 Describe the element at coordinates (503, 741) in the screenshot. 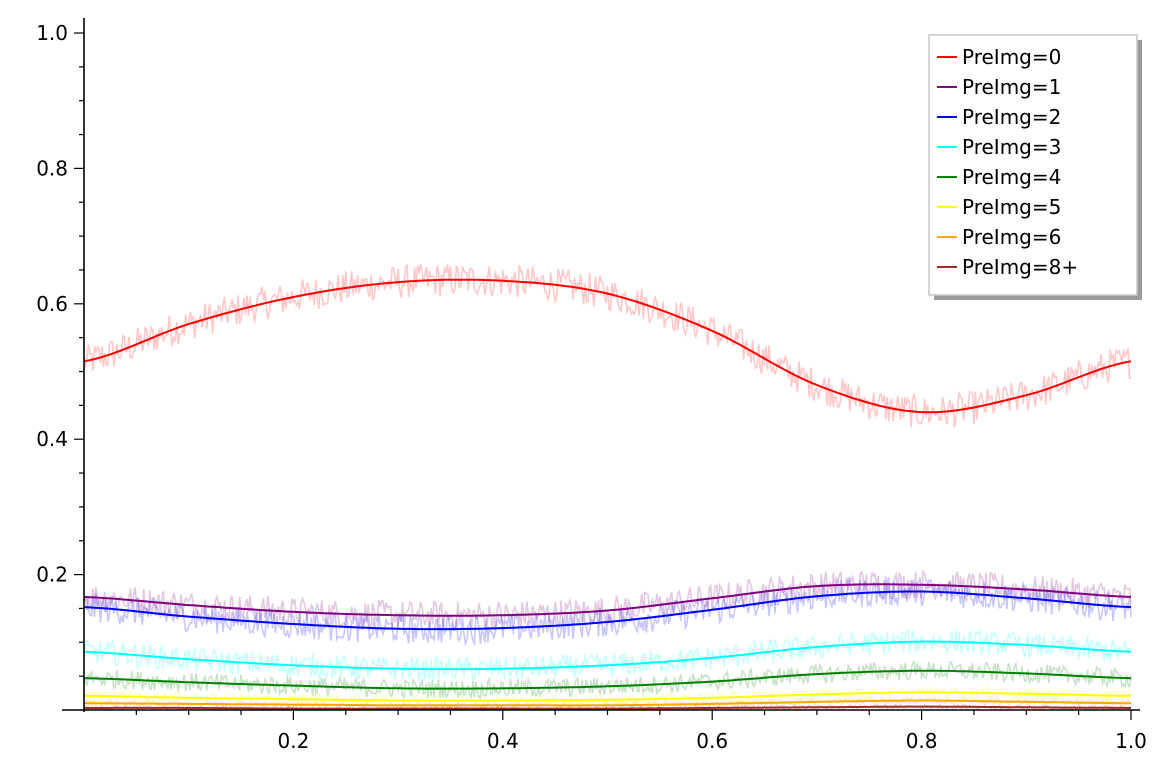

I see `x-tick-label: 0.4` at that location.